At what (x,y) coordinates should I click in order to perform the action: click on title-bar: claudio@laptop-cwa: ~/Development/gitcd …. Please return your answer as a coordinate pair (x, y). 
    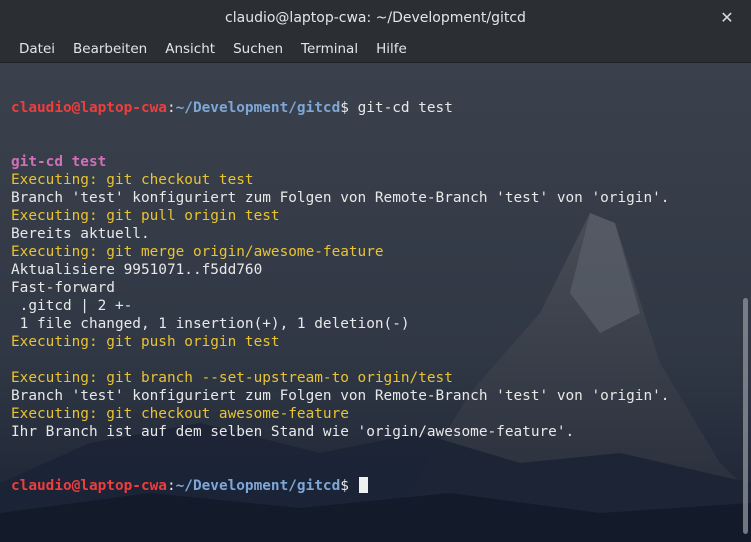
    Looking at the image, I should click on (375, 18).